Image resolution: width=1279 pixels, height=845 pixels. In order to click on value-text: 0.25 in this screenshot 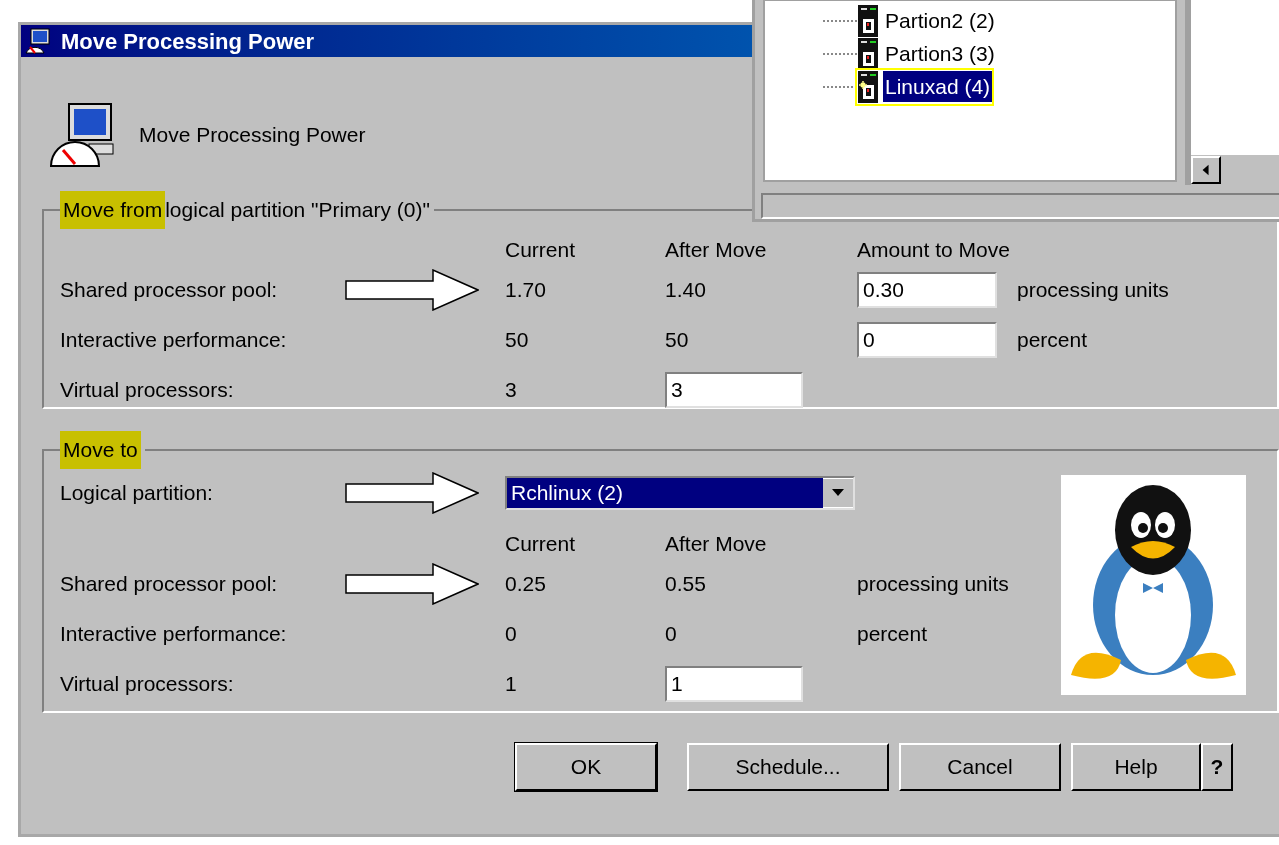, I will do `click(525, 583)`.